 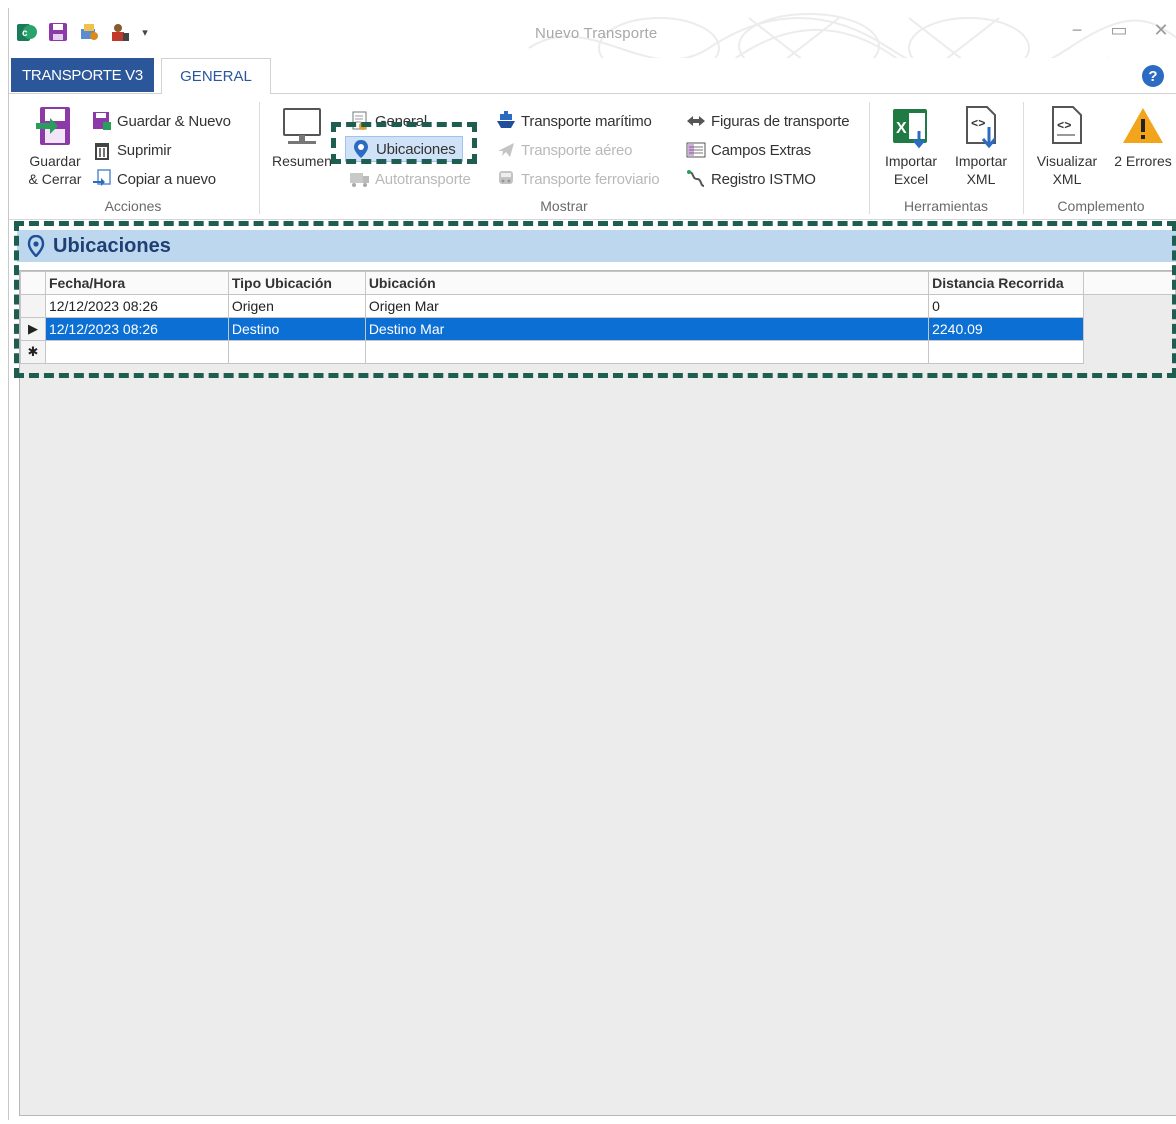 I want to click on campos-extras-button: Campos Extras, so click(x=748, y=150).